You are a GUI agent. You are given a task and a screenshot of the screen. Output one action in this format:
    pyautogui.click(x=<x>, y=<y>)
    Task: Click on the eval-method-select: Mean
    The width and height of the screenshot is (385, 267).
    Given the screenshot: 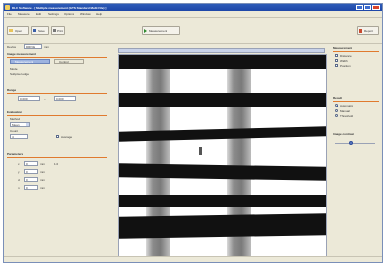 What is the action you would take?
    pyautogui.click(x=20, y=124)
    